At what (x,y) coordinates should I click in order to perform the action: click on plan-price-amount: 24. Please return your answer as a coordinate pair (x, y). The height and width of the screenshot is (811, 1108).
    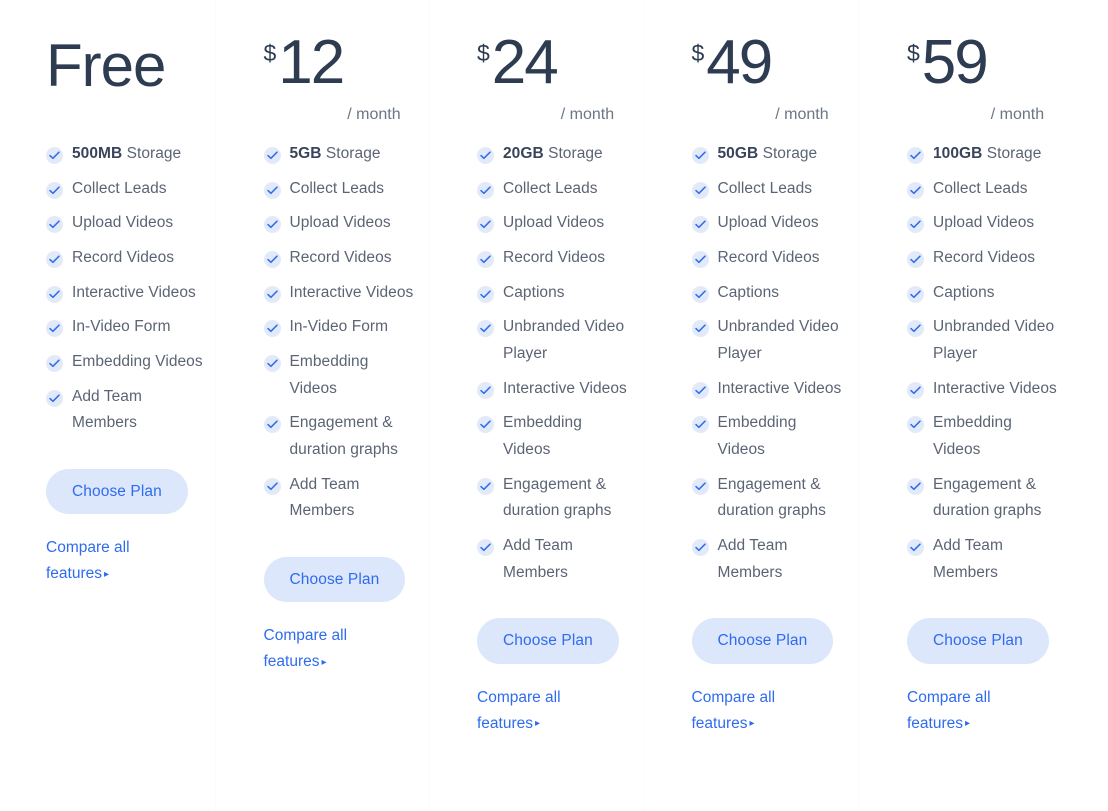
    Looking at the image, I should click on (525, 62).